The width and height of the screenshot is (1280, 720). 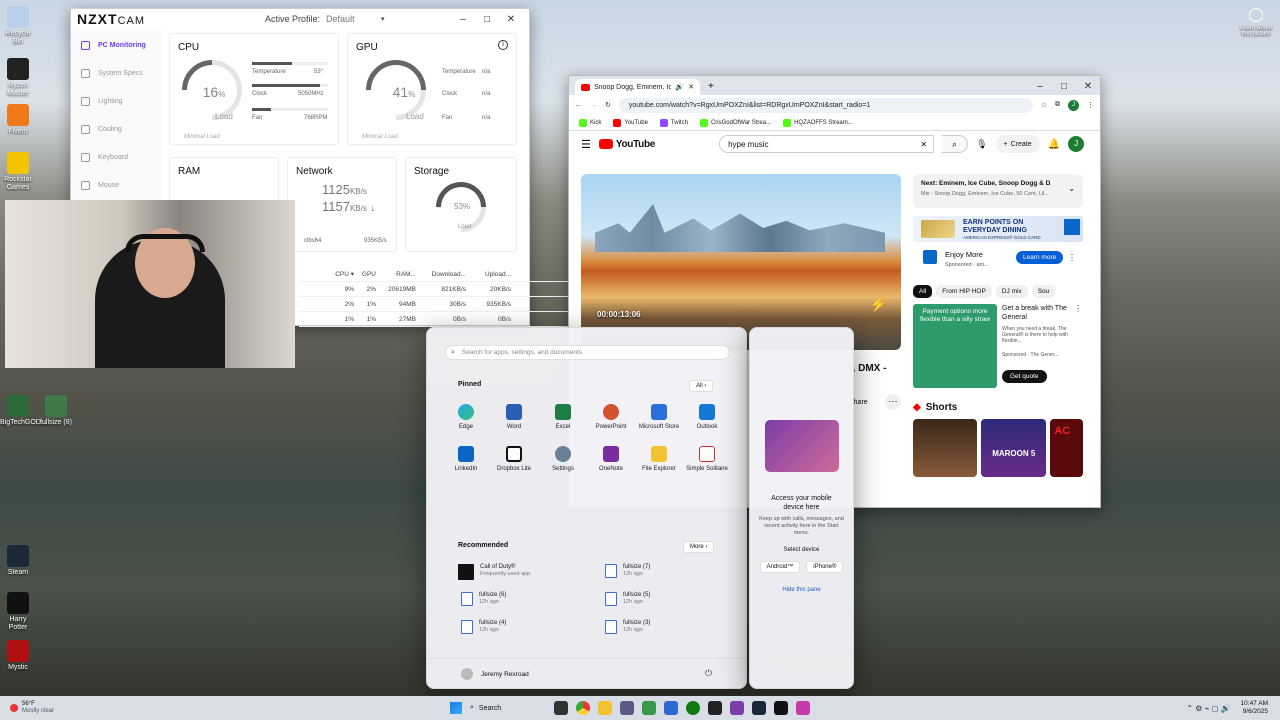 I want to click on profile-avatar: J, so click(x=1073, y=105).